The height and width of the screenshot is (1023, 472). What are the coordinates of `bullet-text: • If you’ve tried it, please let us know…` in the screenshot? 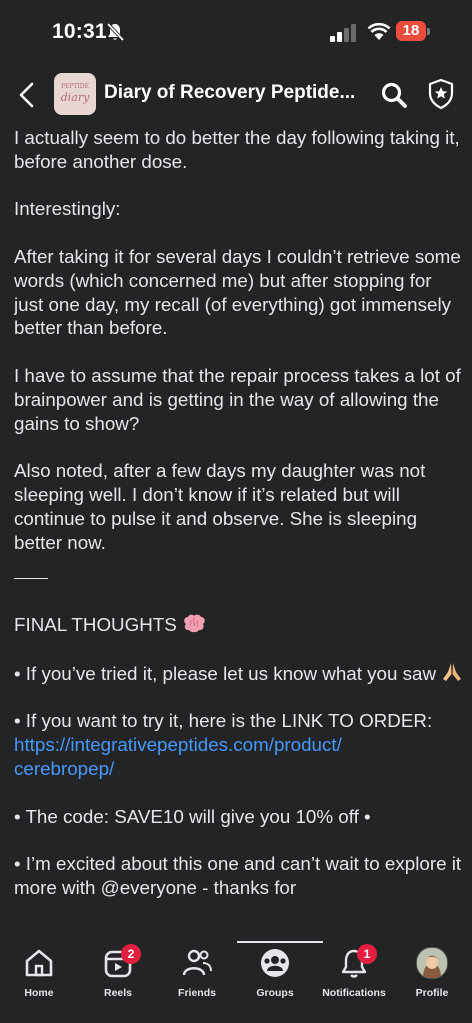 It's located at (225, 673).